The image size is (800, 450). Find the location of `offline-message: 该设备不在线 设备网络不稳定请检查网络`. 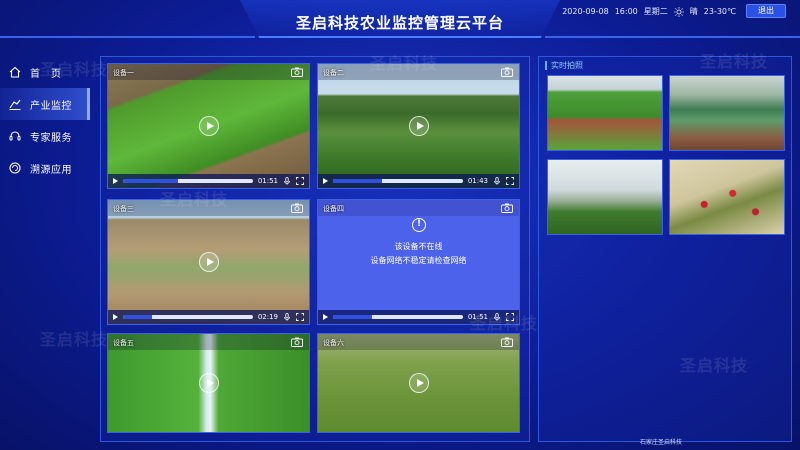

offline-message: 该设备不在线 设备网络不稳定请检查网络 is located at coordinates (418, 254).